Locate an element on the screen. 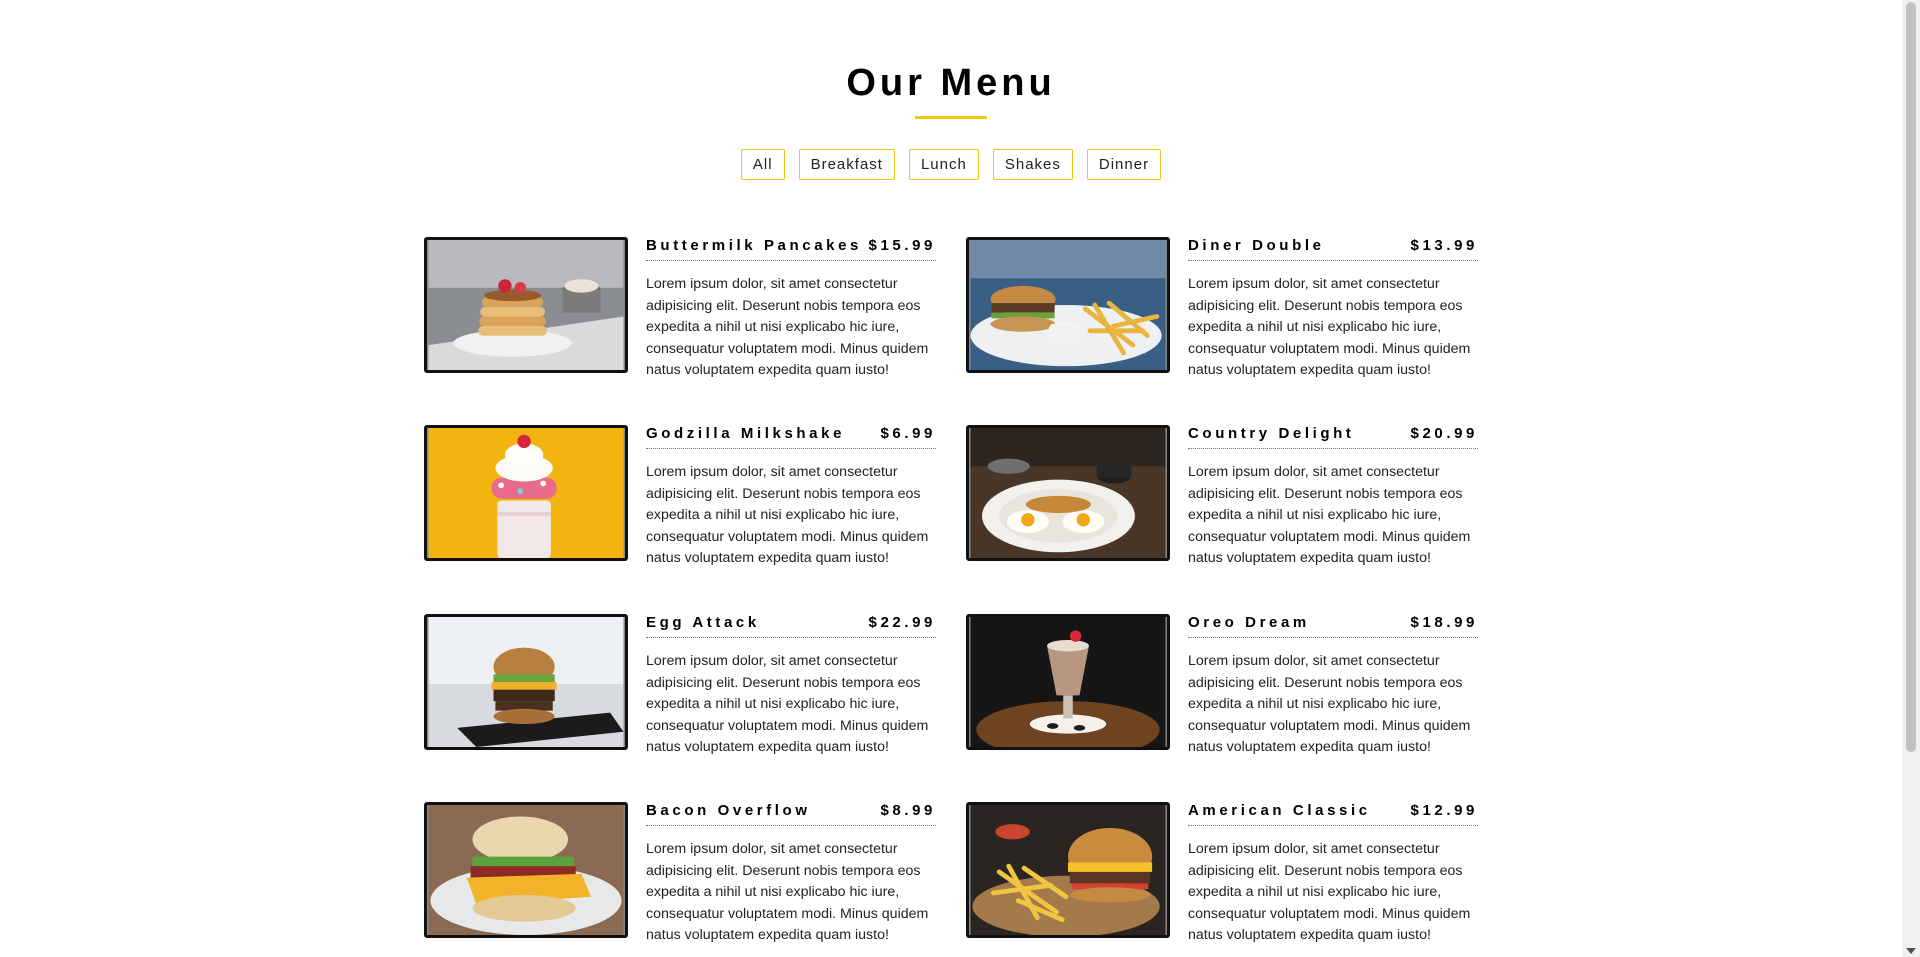 This screenshot has width=1920, height=957. menu-item-header: American Classic $12.99 is located at coordinates (1333, 814).